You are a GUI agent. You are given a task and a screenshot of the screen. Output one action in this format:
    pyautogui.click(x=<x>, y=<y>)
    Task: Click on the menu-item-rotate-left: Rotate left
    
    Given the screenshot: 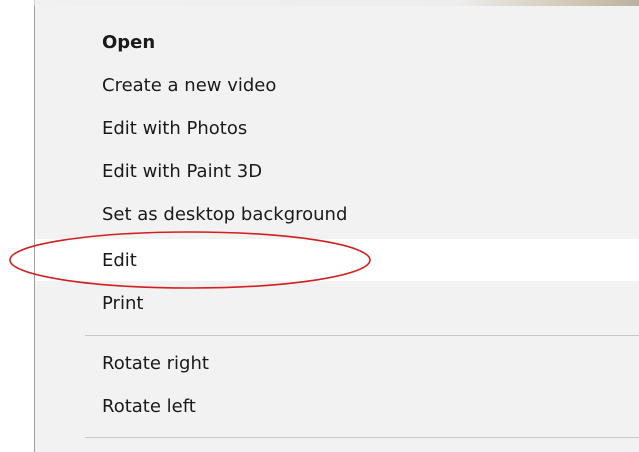 What is the action you would take?
    pyautogui.click(x=337, y=406)
    